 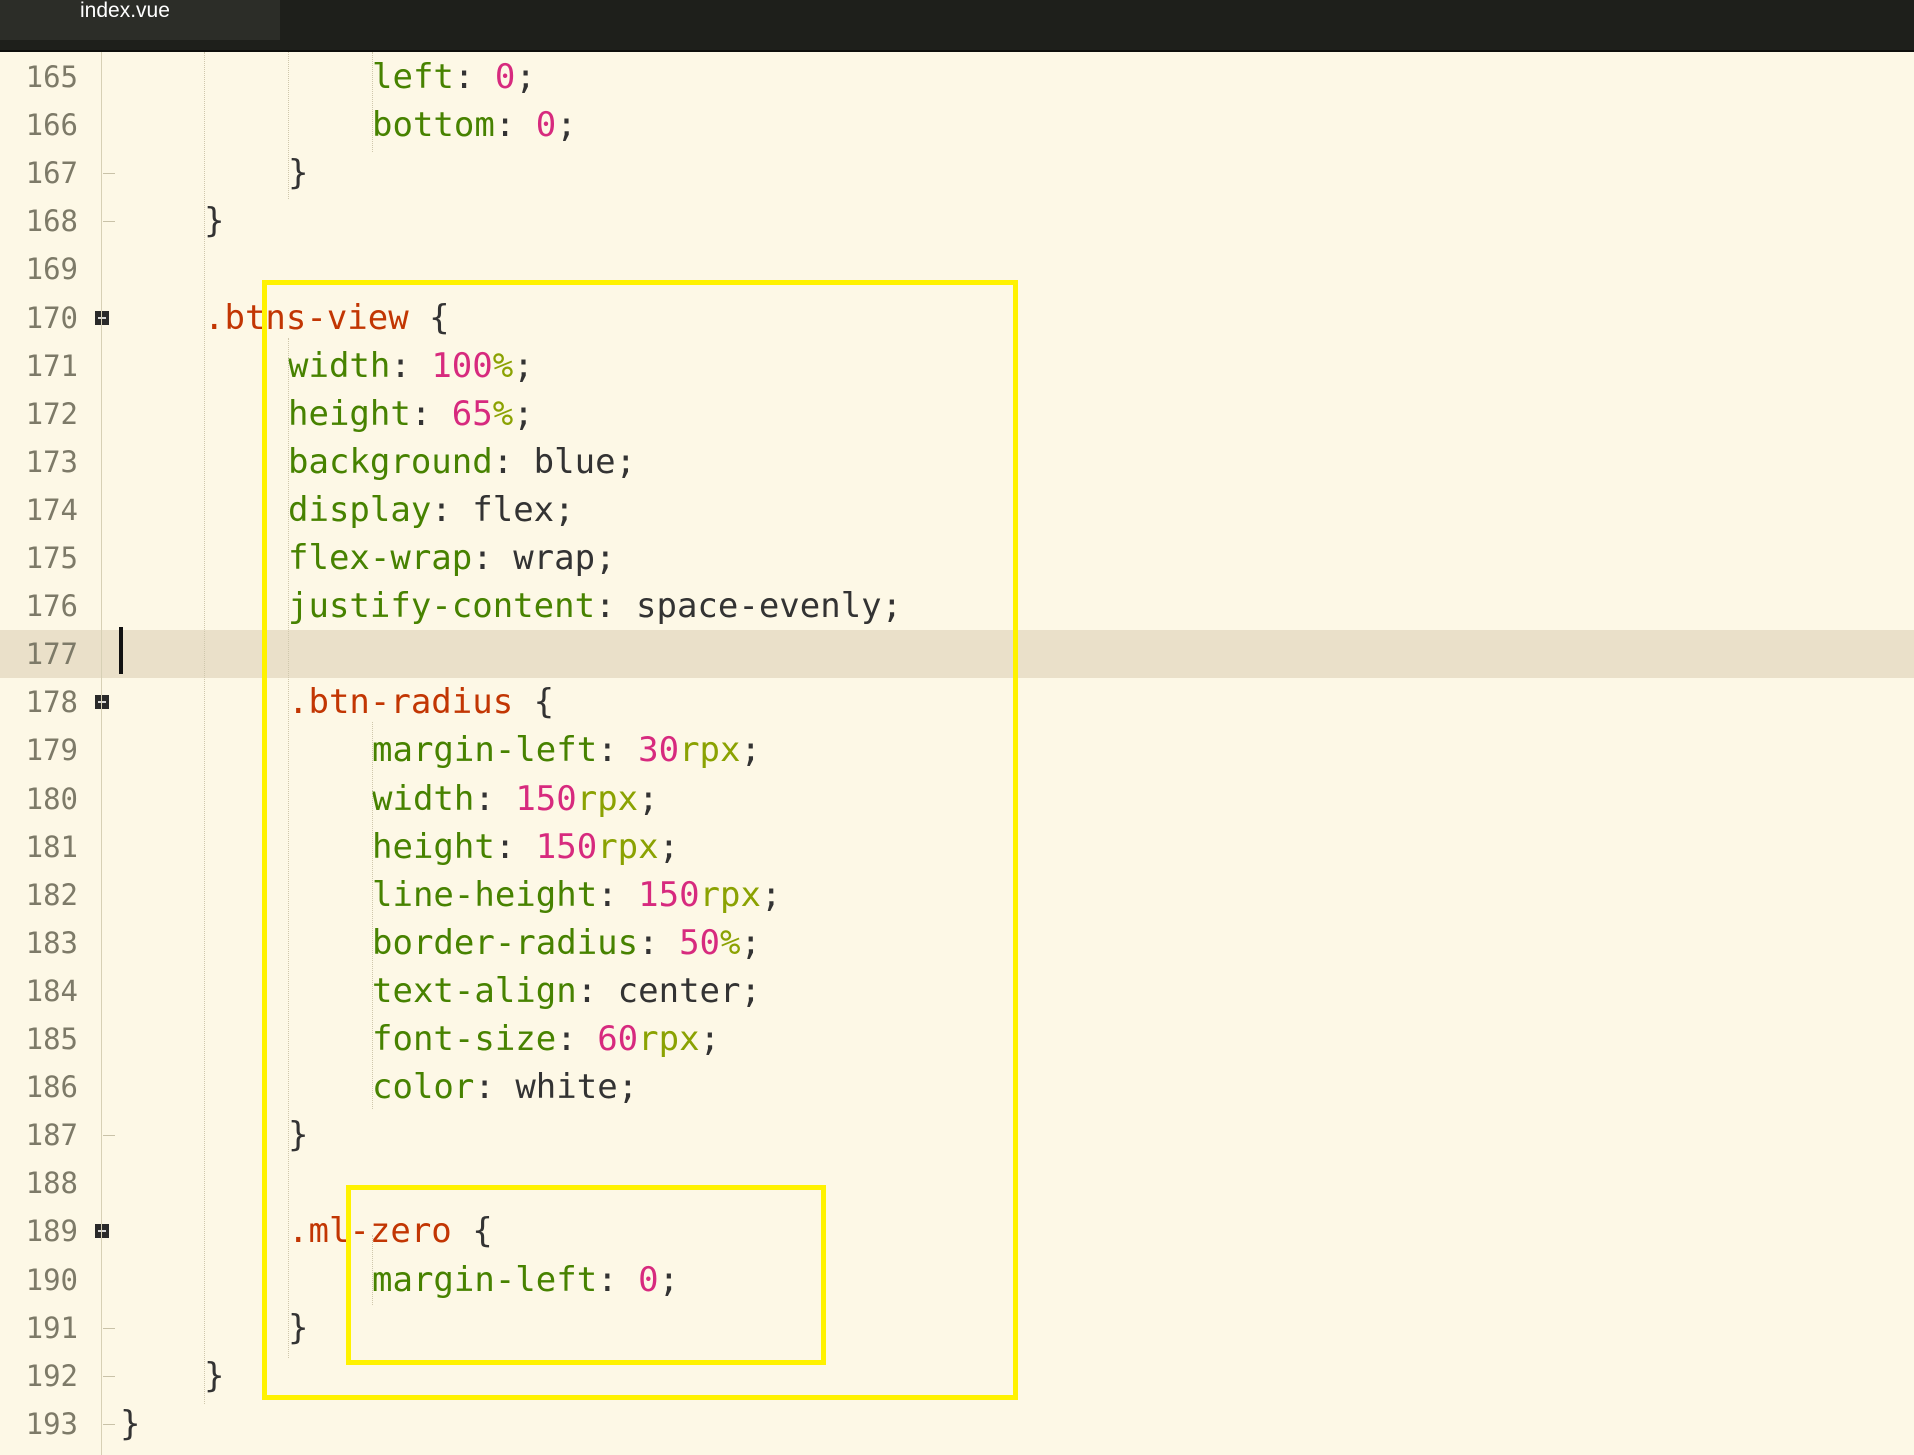 I want to click on line-number: 168, so click(x=51, y=221).